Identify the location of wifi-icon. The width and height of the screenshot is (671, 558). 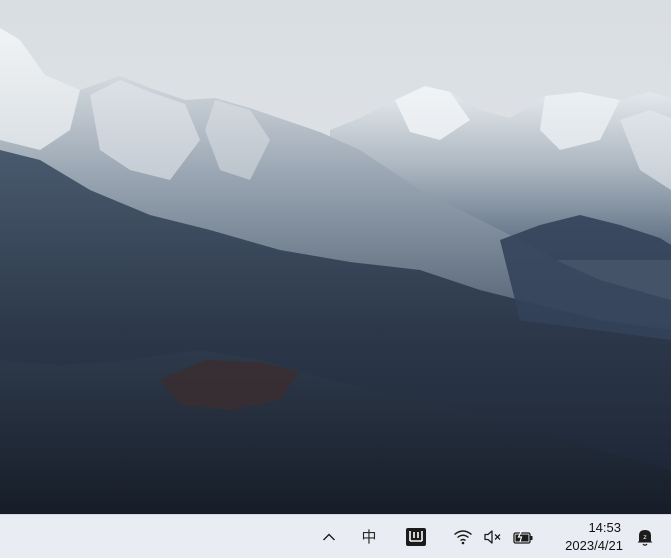
(463, 536).